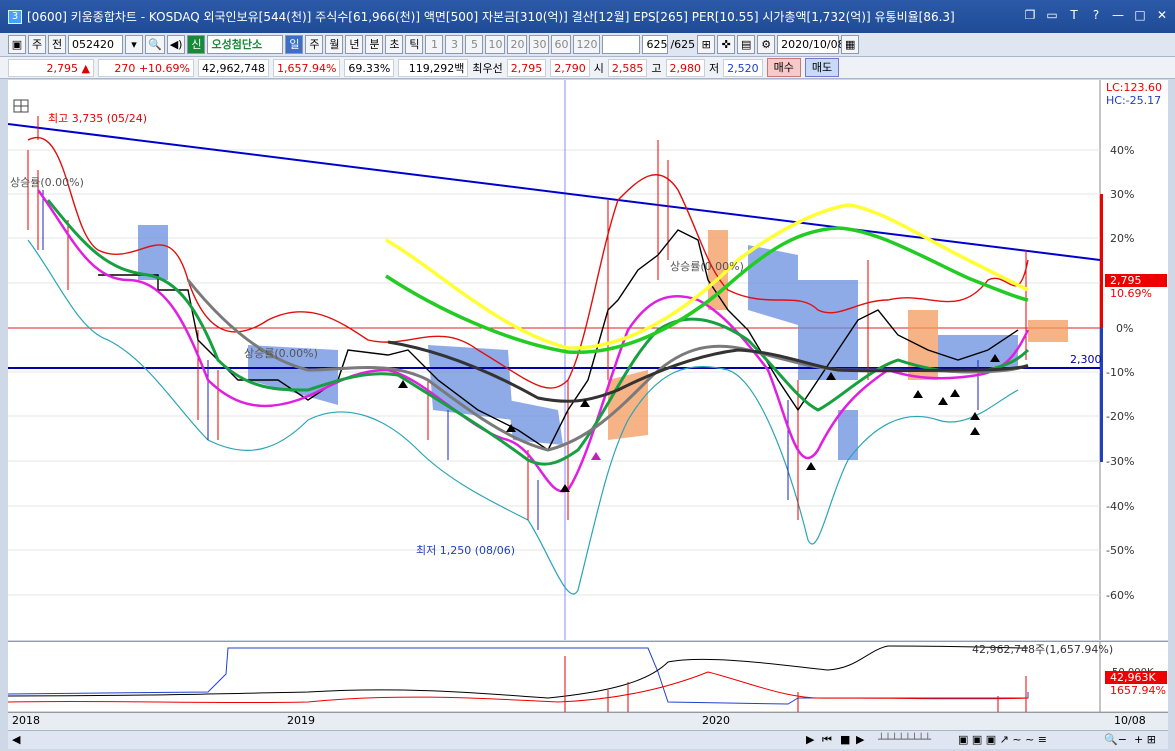  I want to click on pct-tag: 10.69%, so click(1131, 293).